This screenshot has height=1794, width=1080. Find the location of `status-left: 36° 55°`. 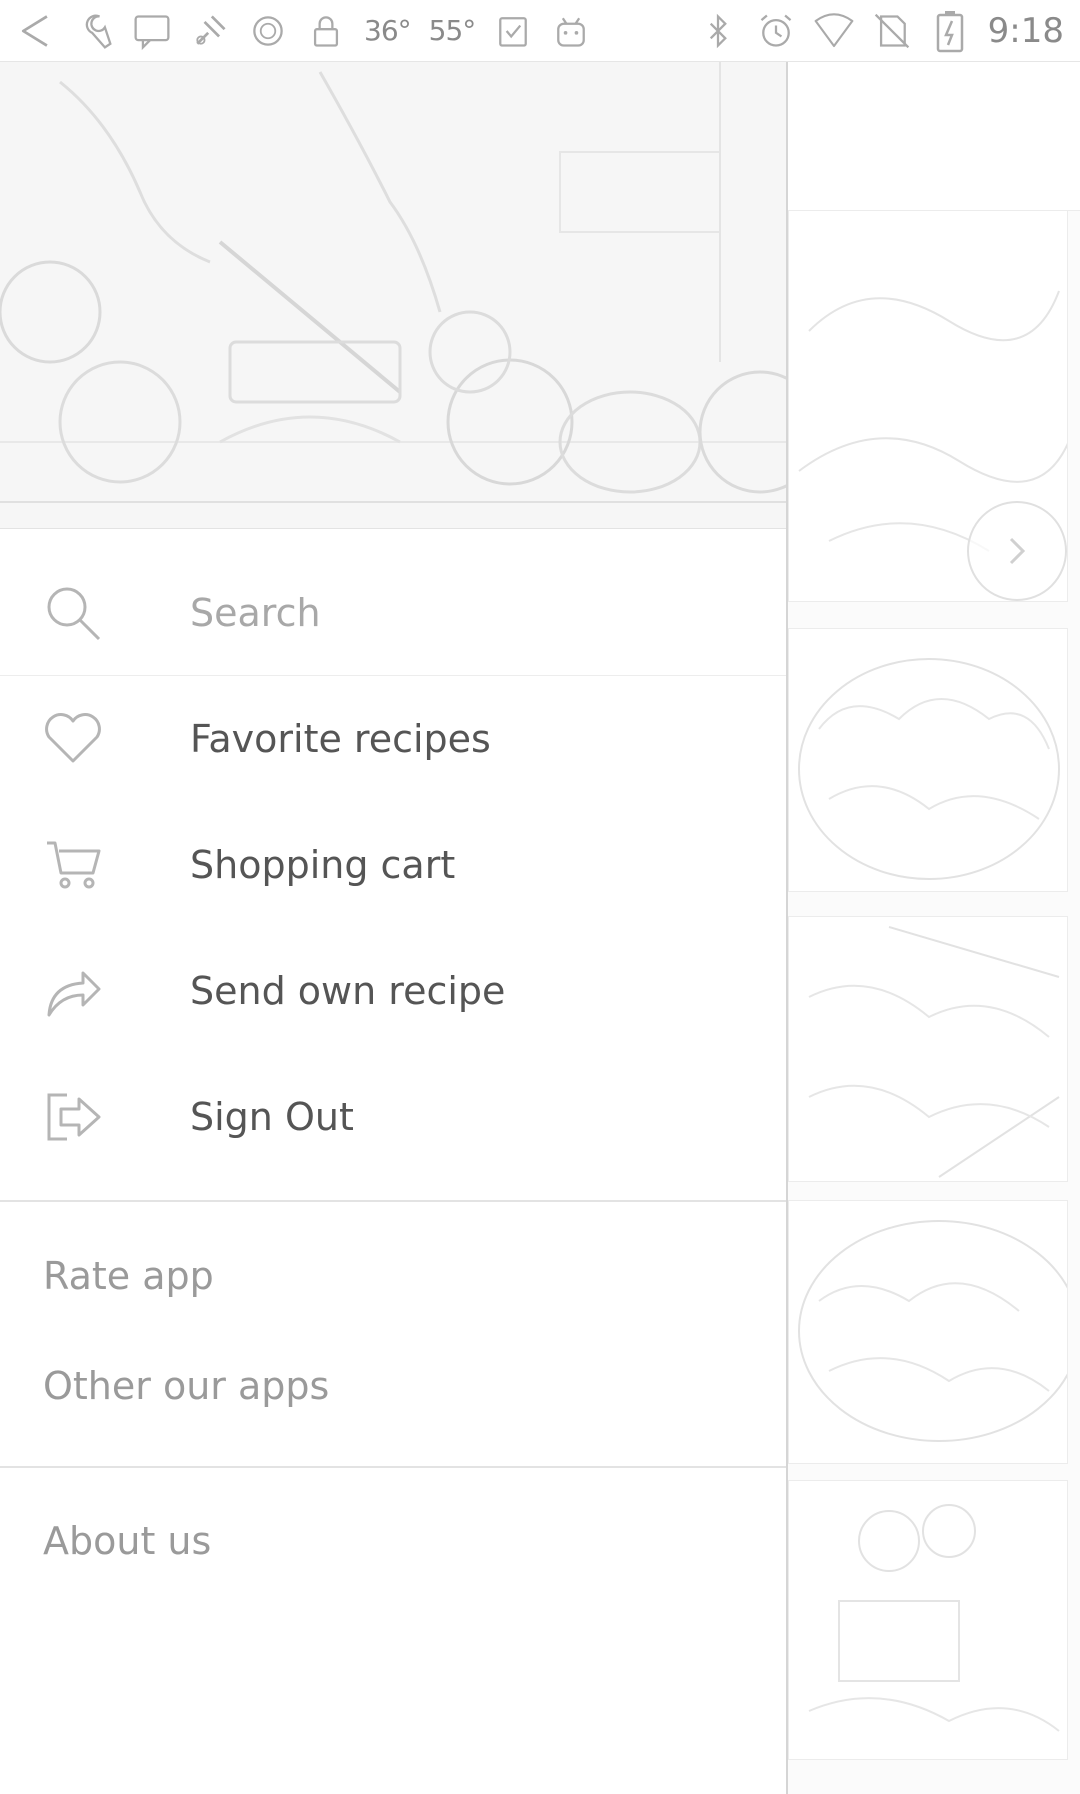

status-left: 36° 55° is located at coordinates (303, 31).